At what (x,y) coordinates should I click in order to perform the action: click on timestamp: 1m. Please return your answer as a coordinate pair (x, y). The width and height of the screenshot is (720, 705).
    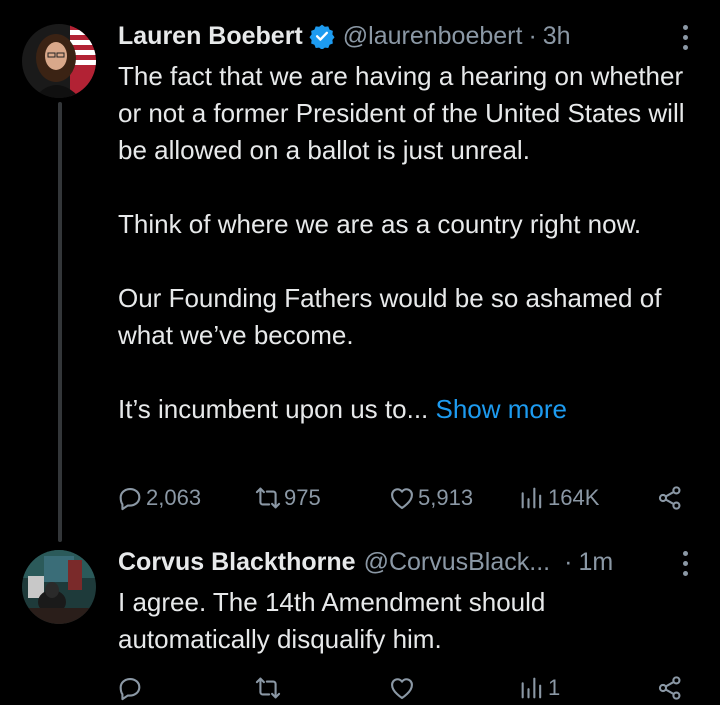
    Looking at the image, I should click on (595, 562).